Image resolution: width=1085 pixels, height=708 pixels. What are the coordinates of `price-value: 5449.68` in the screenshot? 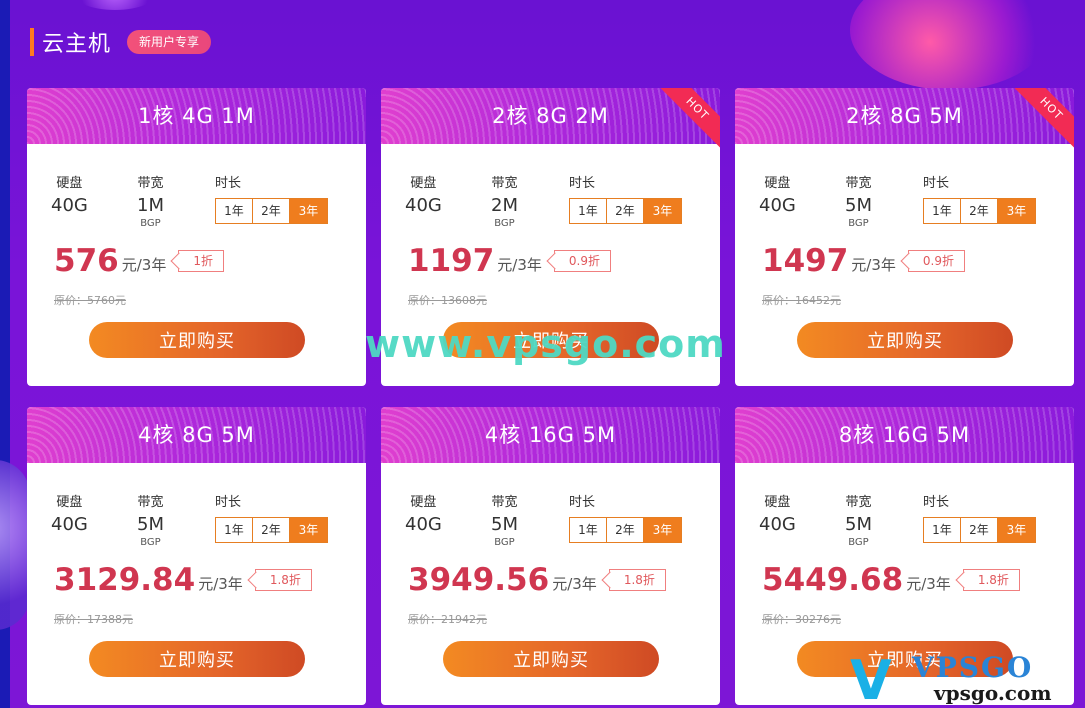 It's located at (833, 580).